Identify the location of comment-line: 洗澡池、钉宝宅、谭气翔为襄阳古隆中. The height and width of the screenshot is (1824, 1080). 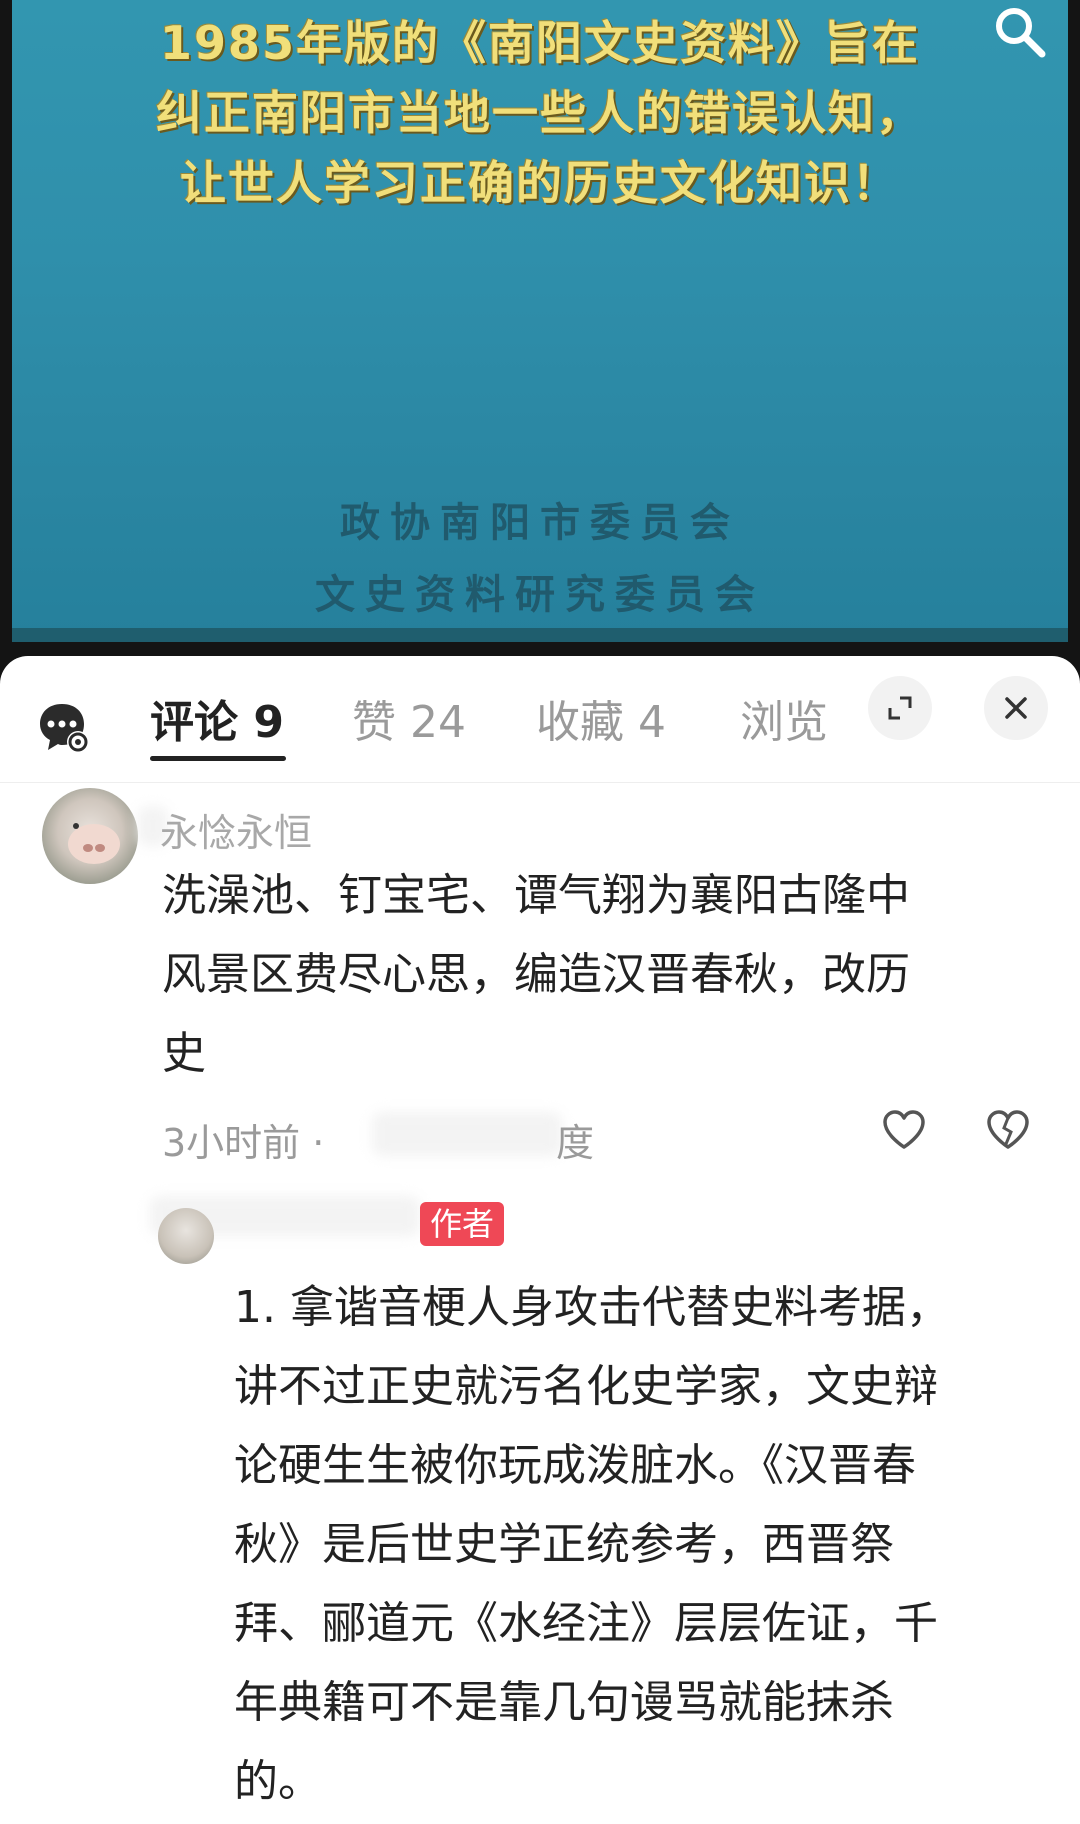
(536, 895).